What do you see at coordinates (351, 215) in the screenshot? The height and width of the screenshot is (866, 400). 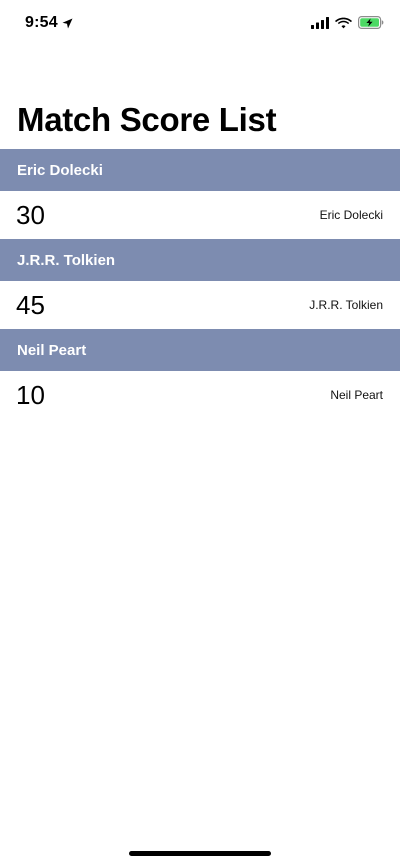 I see `player-name: Eric Dolecki` at bounding box center [351, 215].